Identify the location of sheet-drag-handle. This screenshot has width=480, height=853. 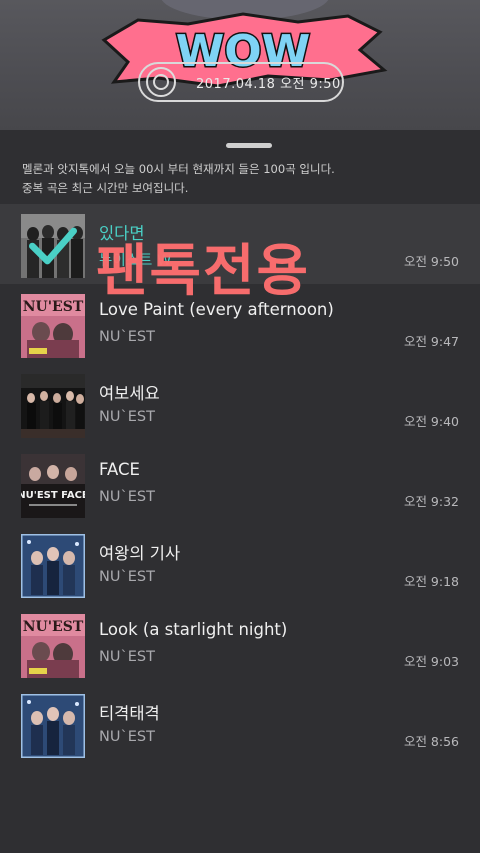
(249, 145).